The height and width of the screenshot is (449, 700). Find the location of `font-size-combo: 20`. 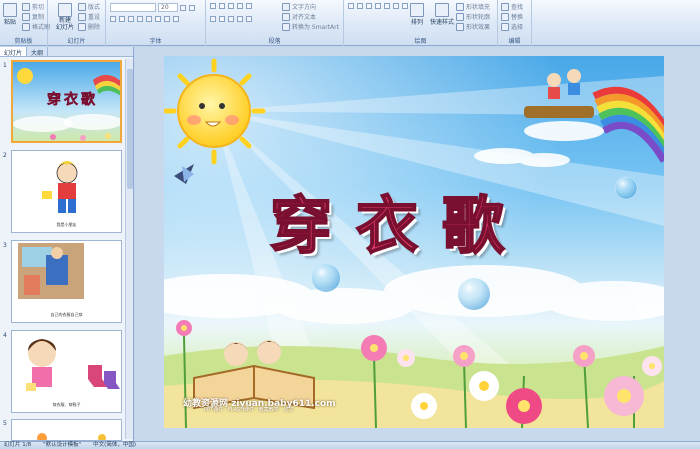

font-size-combo: 20 is located at coordinates (168, 7).